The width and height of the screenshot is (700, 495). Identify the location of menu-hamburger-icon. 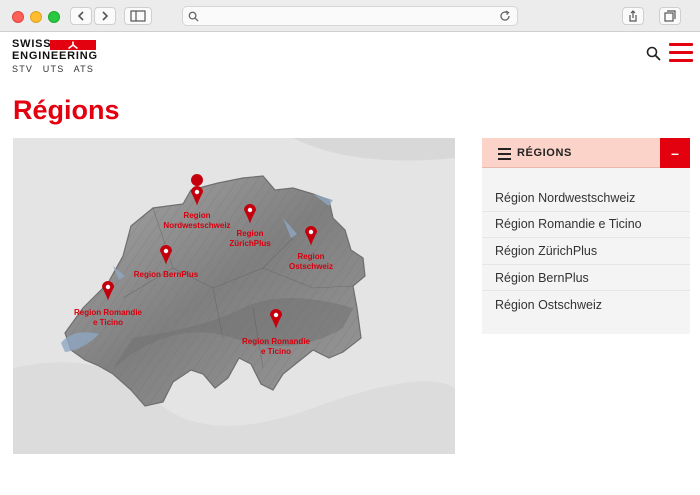
(681, 53).